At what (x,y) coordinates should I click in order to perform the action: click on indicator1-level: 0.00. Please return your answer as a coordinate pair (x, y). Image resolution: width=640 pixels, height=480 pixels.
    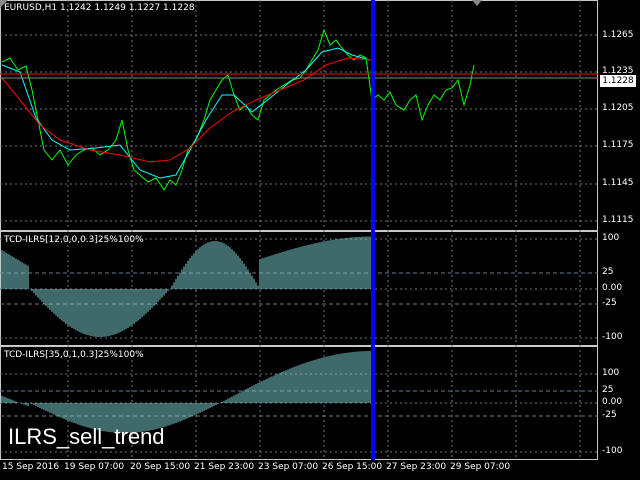
    Looking at the image, I should click on (612, 288).